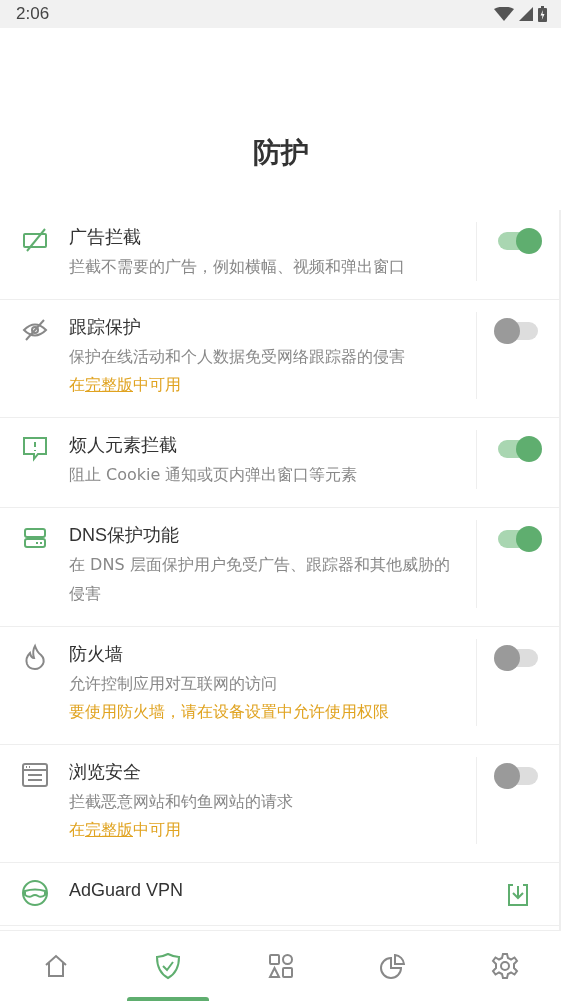 The width and height of the screenshot is (561, 1001). What do you see at coordinates (168, 966) in the screenshot?
I see `shield-check-icon` at bounding box center [168, 966].